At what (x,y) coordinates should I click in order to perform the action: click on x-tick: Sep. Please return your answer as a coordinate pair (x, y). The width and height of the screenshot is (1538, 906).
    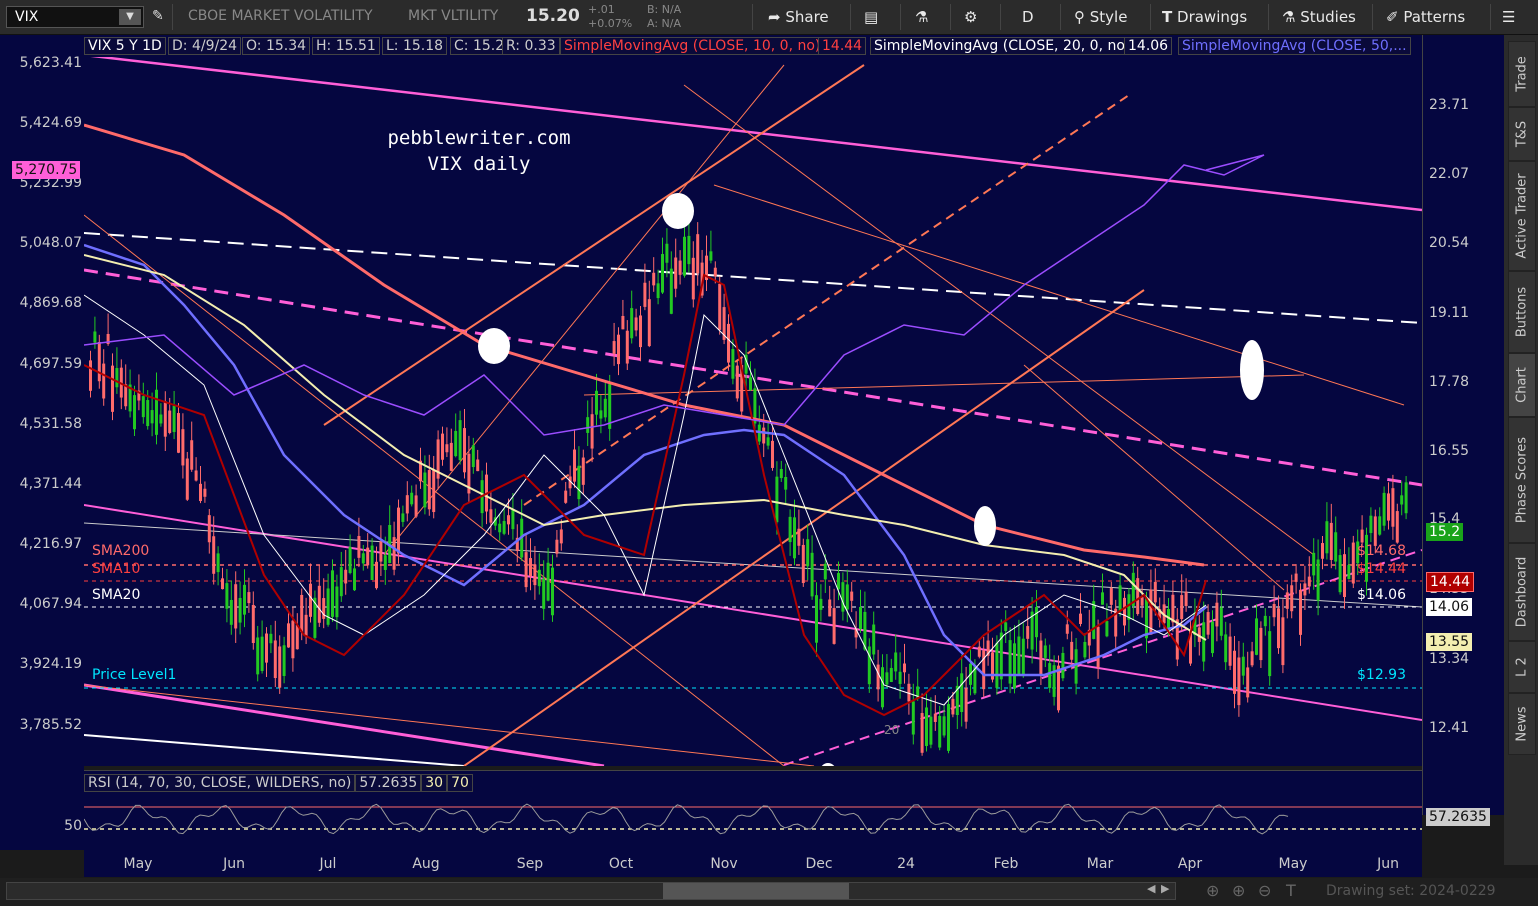
    Looking at the image, I should click on (530, 864).